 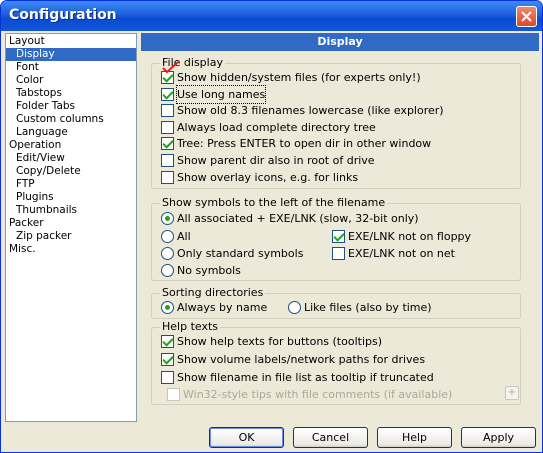 I want to click on close-icon, so click(x=526, y=16).